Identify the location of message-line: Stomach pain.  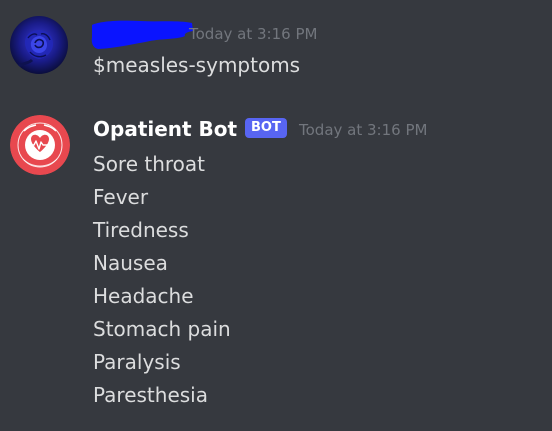
(162, 329).